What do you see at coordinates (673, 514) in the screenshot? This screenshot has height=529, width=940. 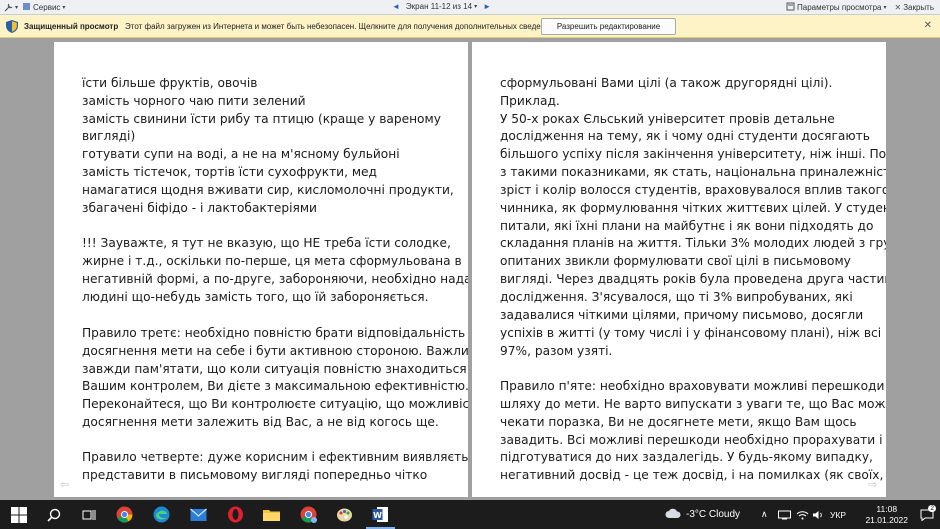 I see `cloud-icon` at bounding box center [673, 514].